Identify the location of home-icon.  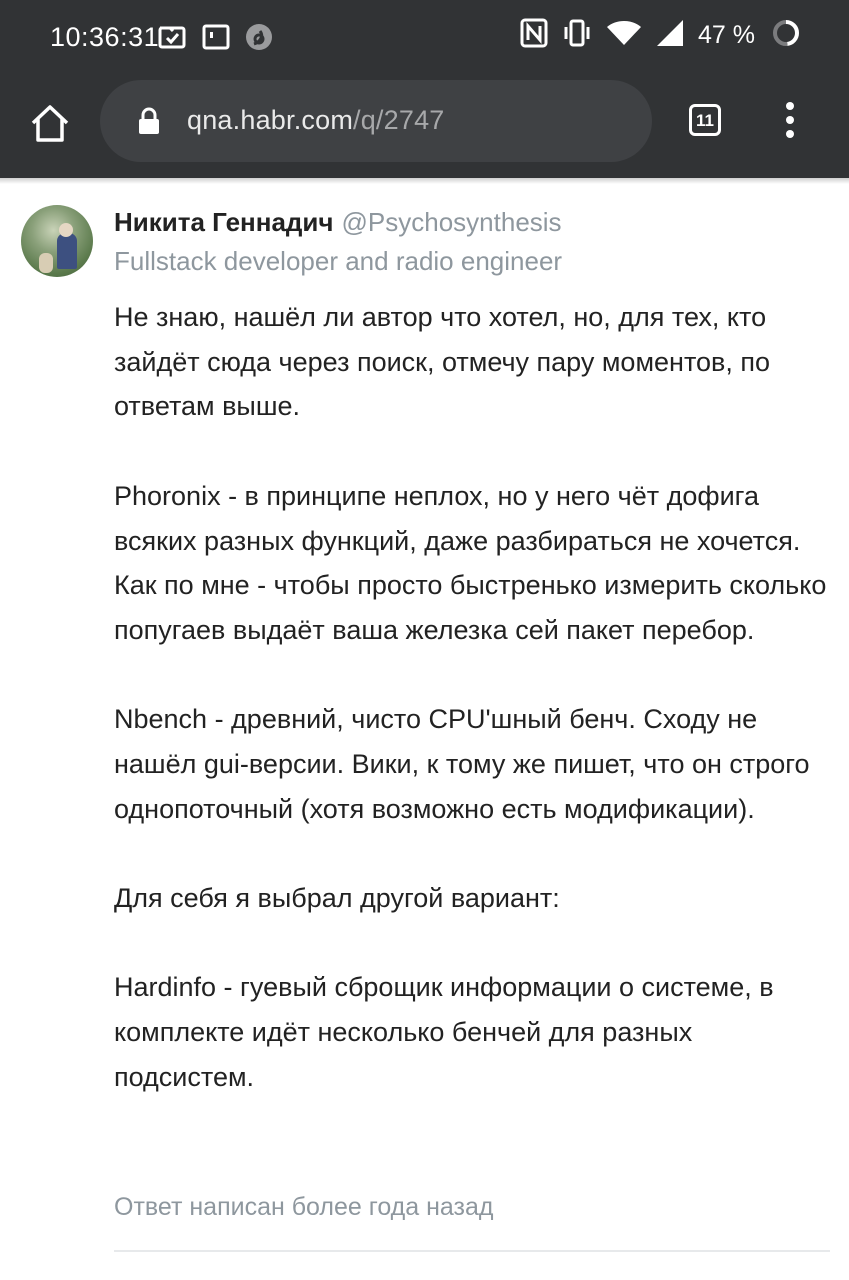
(50, 123).